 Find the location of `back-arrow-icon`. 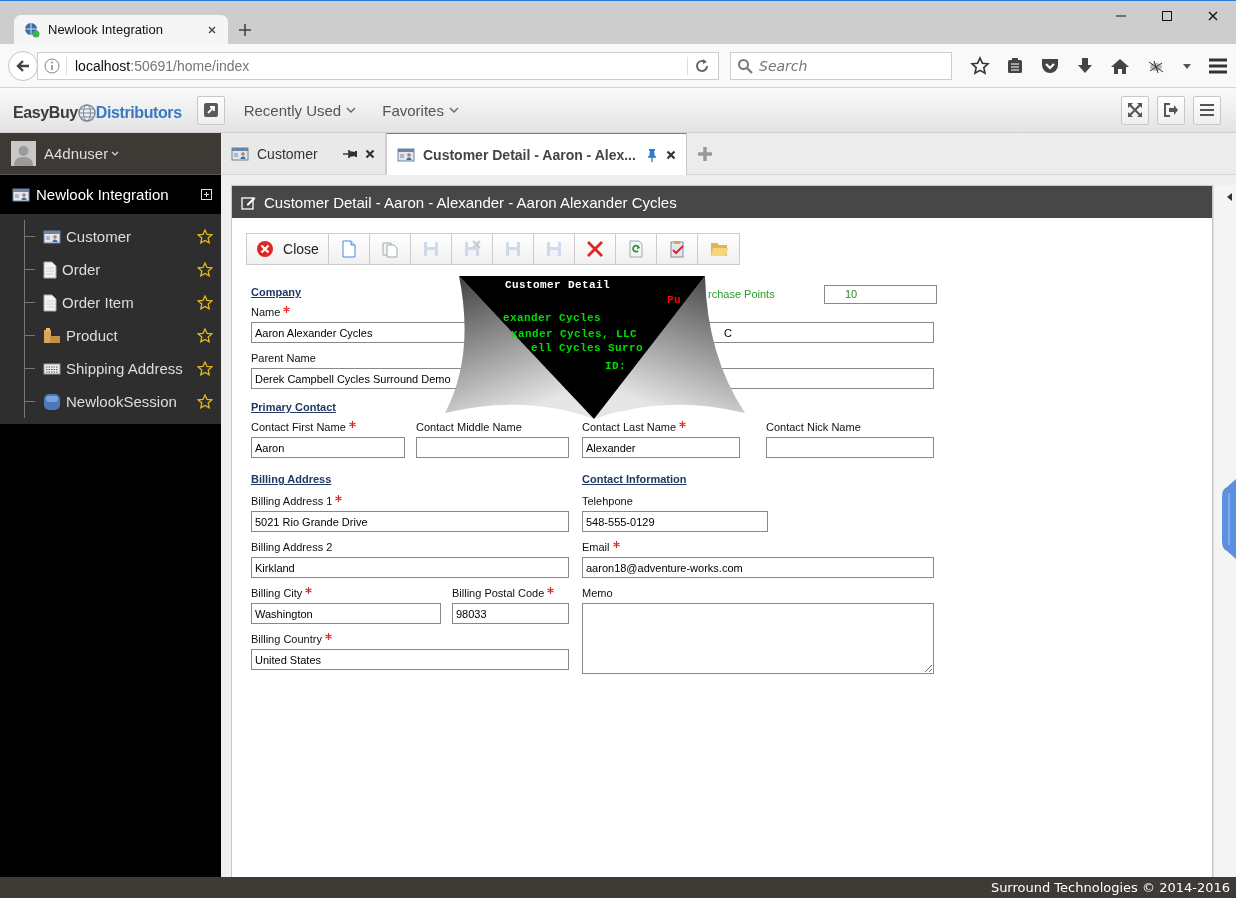

back-arrow-icon is located at coordinates (23, 65).